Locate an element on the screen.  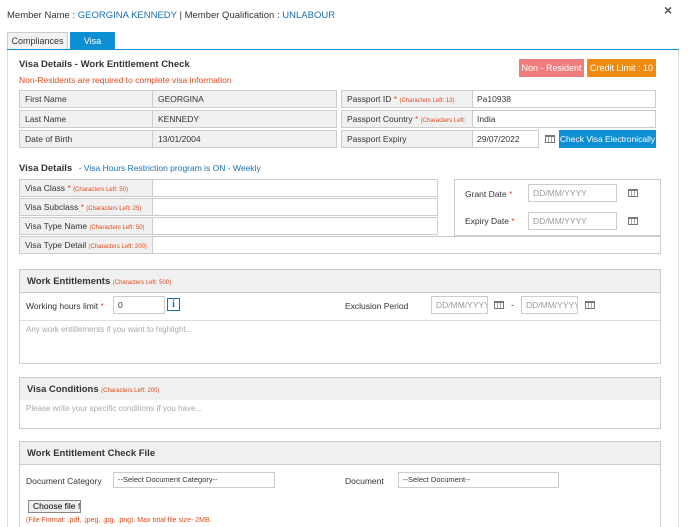
qualification-label: Member Qualification : is located at coordinates (232, 15).